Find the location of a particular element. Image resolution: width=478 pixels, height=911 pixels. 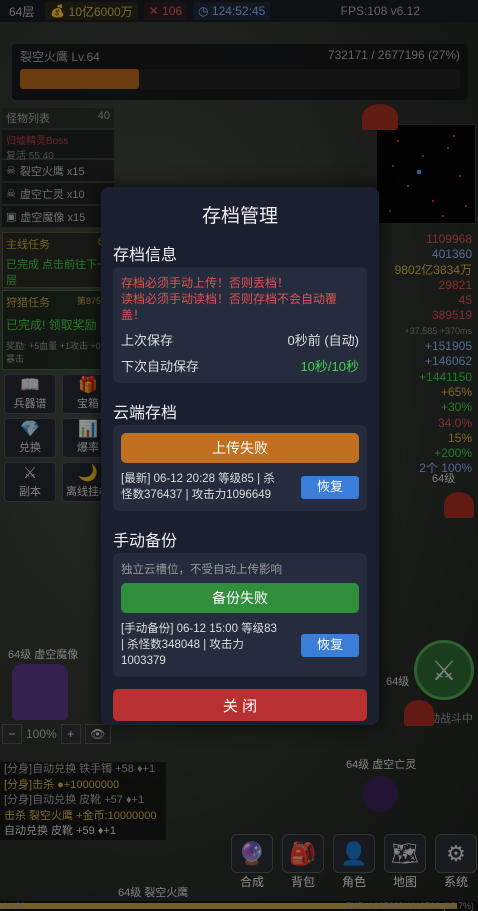

save-info-heading: 存档信息 is located at coordinates (145, 255).